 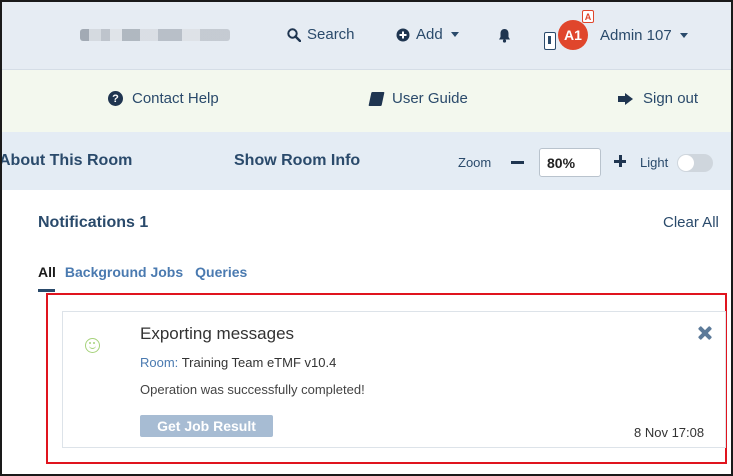 What do you see at coordinates (93, 222) in the screenshot?
I see `notifications-title: Notifications 1` at bounding box center [93, 222].